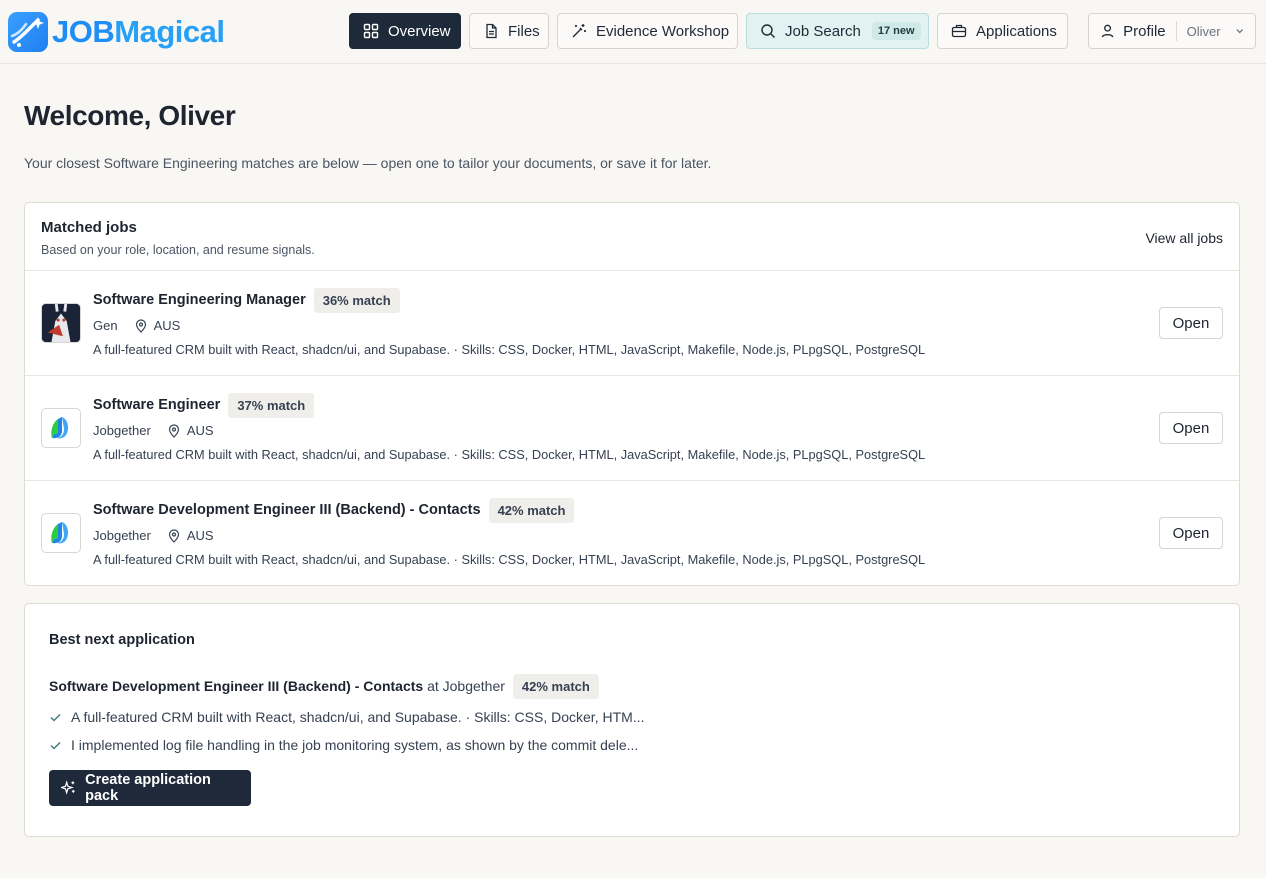 This screenshot has height=878, width=1266. Describe the element at coordinates (959, 31) in the screenshot. I see `briefcase-icon` at that location.